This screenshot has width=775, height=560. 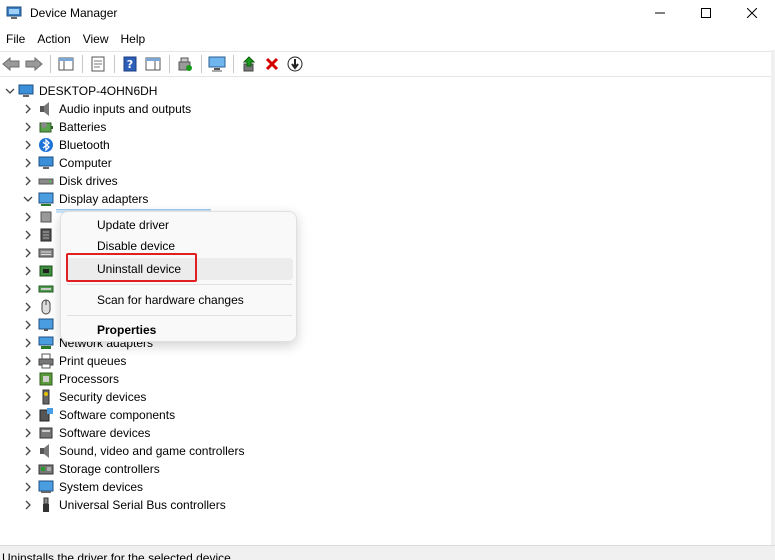 I want to click on tree-category-label: Universal Serial Bus controllers, so click(x=142, y=505).